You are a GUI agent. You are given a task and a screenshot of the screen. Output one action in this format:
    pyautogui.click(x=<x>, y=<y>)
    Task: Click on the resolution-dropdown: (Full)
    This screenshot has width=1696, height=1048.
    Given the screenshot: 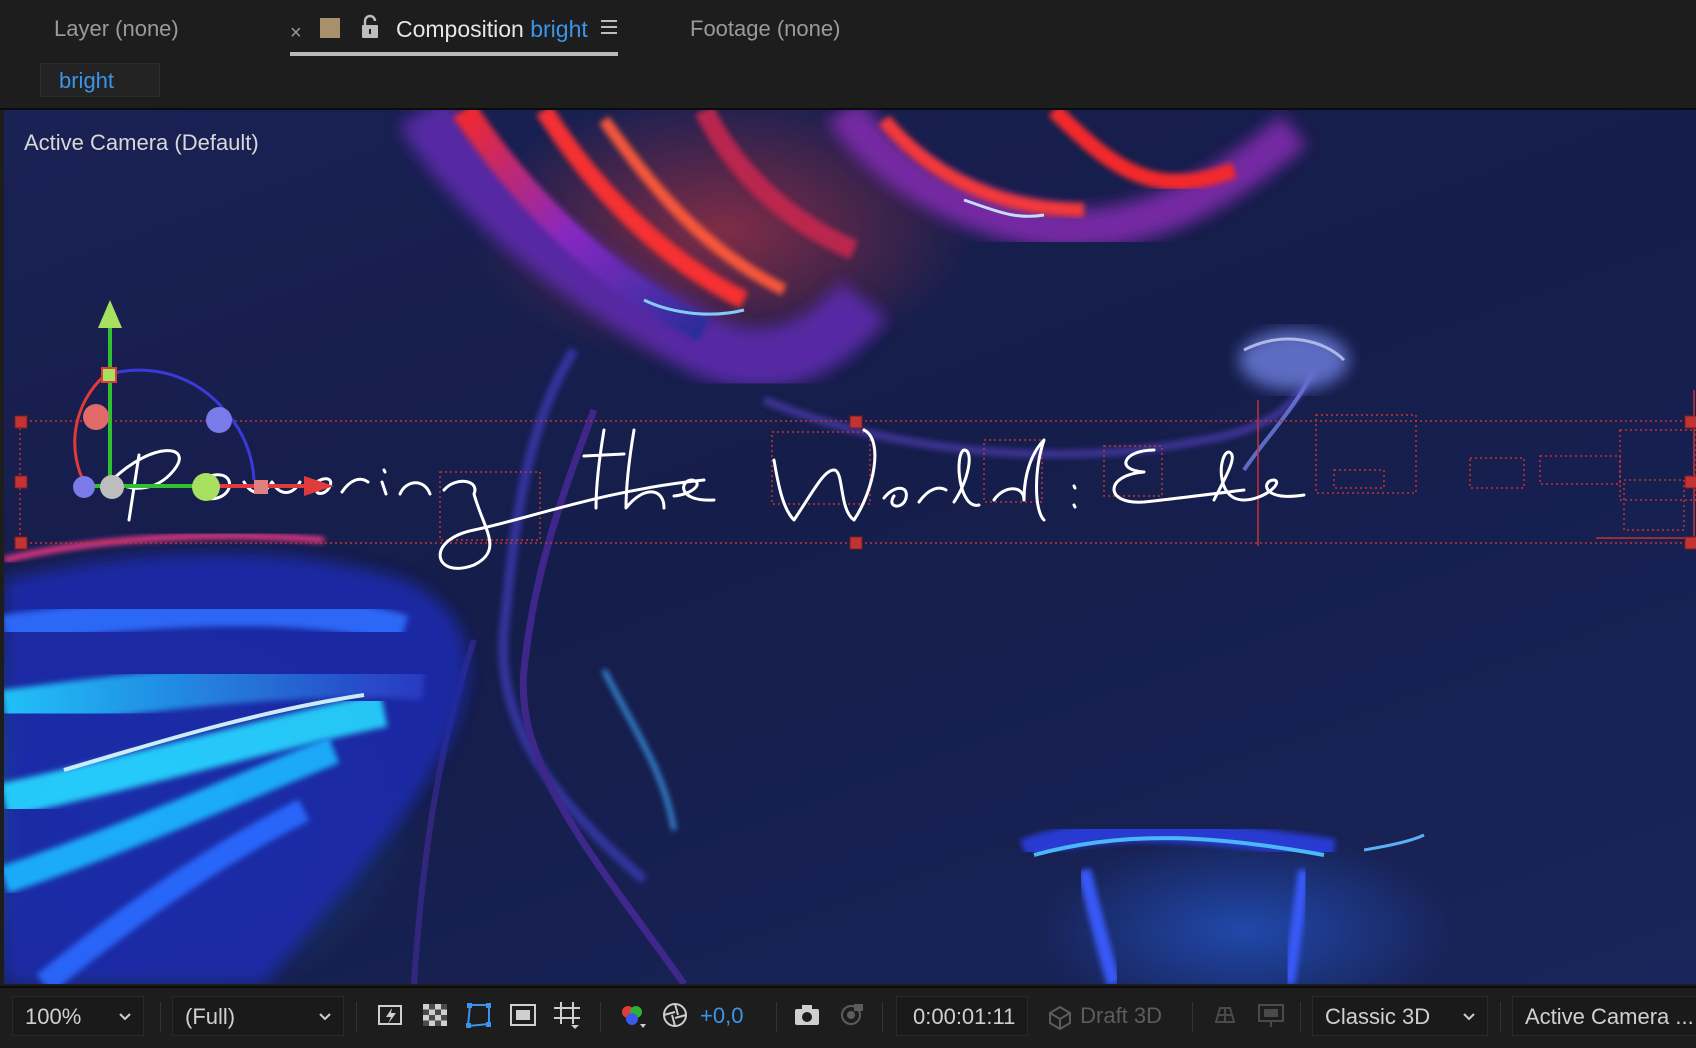 What is the action you would take?
    pyautogui.click(x=258, y=1016)
    